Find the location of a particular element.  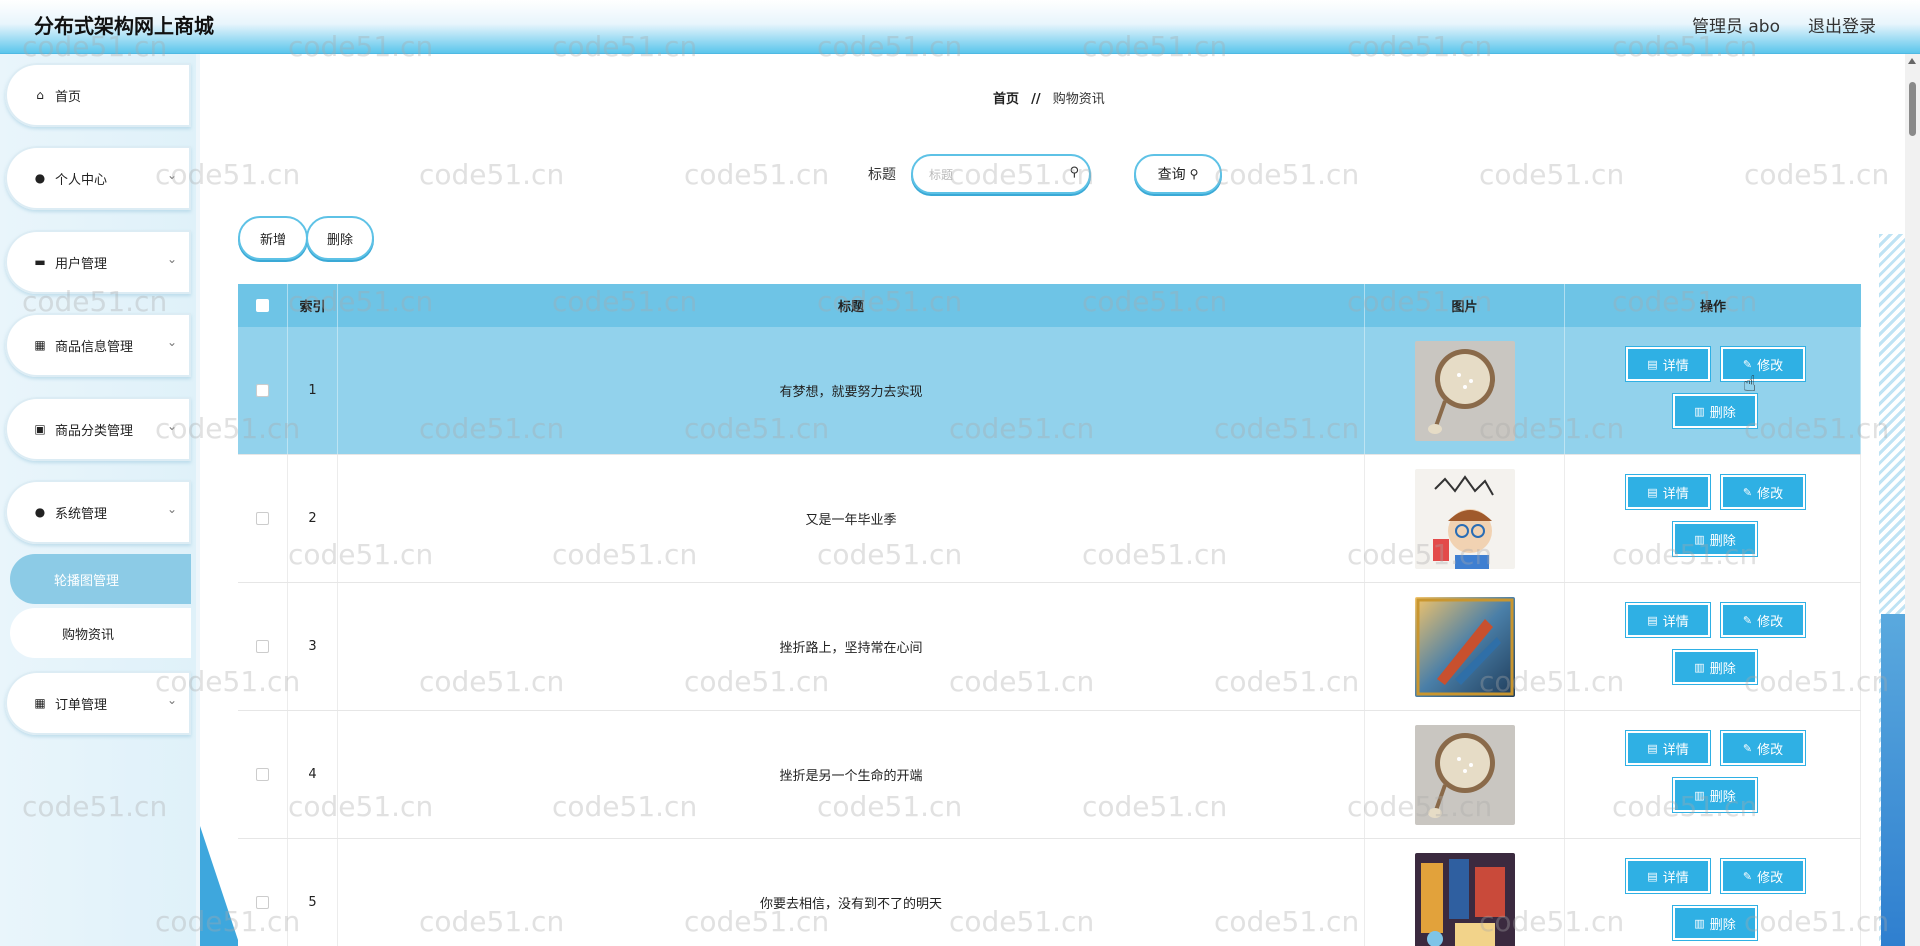

sidebar-item-orders: ▦ 订单管理 ⌄ is located at coordinates (98, 703).